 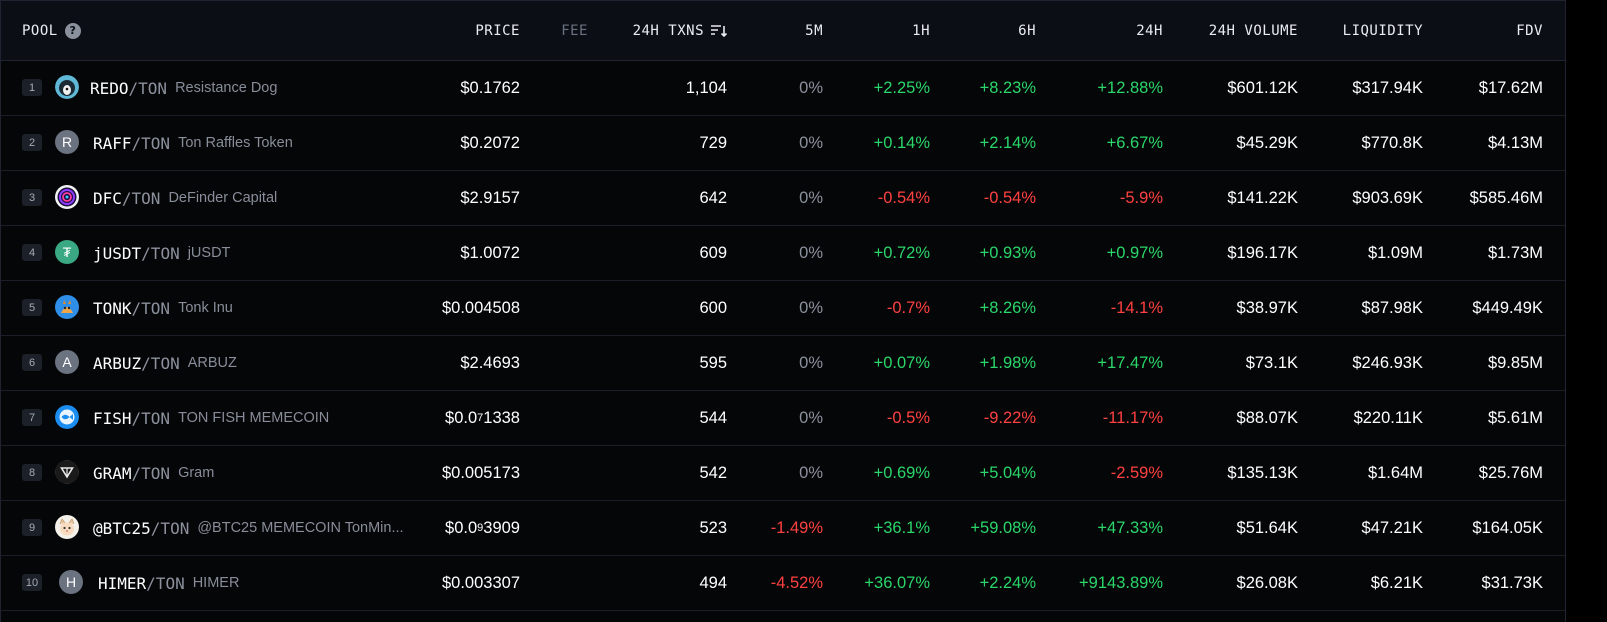 What do you see at coordinates (67, 252) in the screenshot?
I see `tether-icon: ₮` at bounding box center [67, 252].